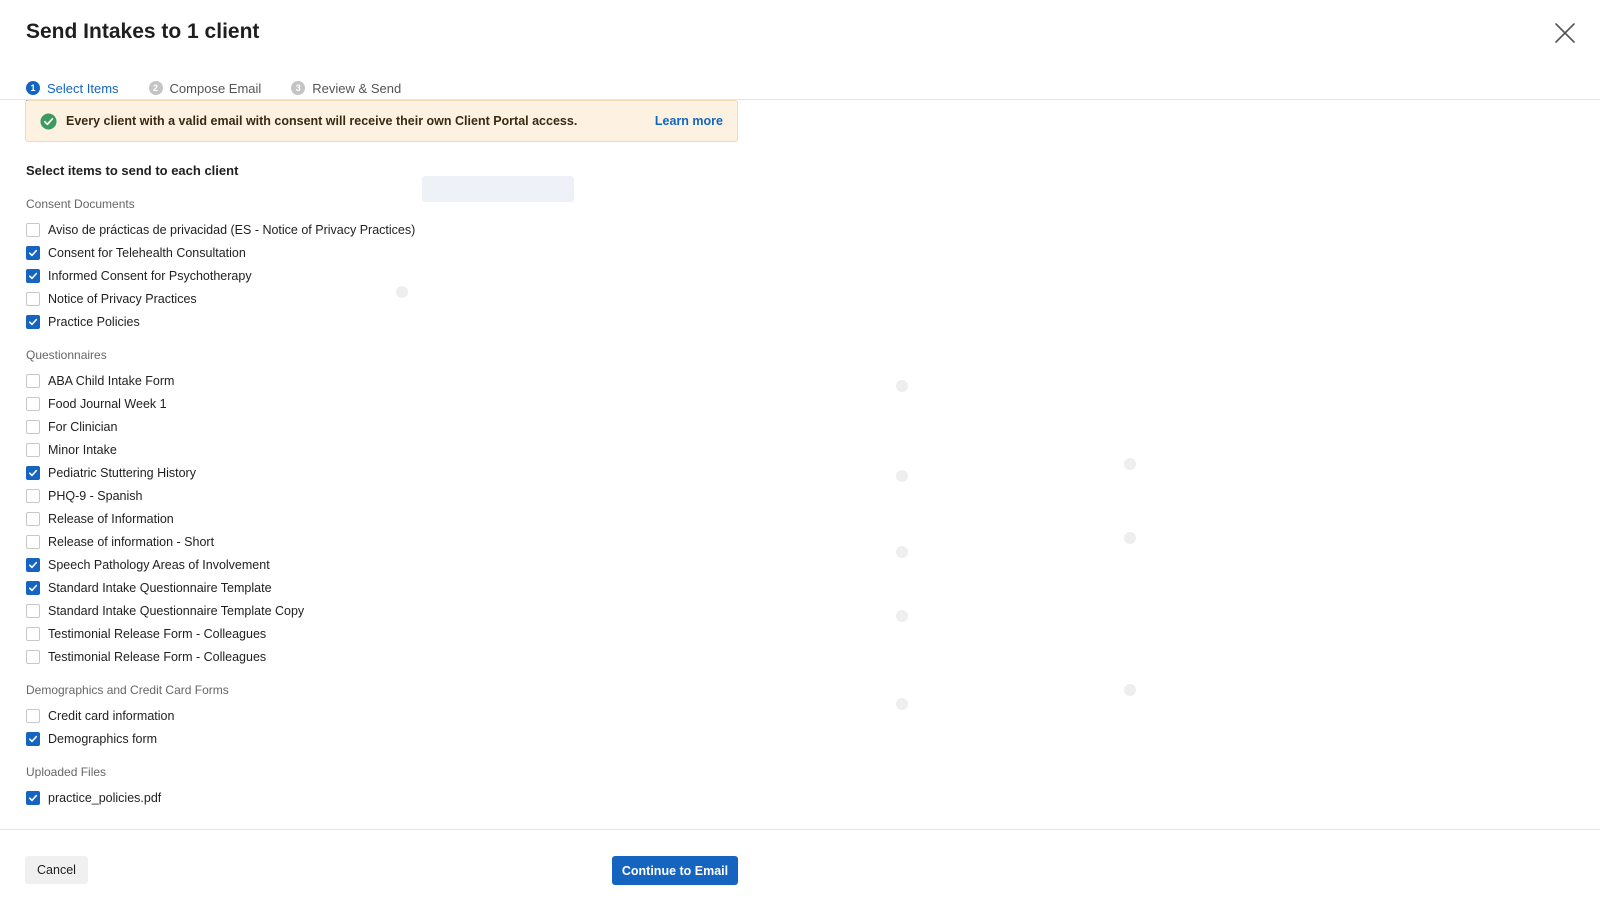 The image size is (1600, 911). I want to click on list-item: Standard Intake Questionnaire Template, so click(276, 587).